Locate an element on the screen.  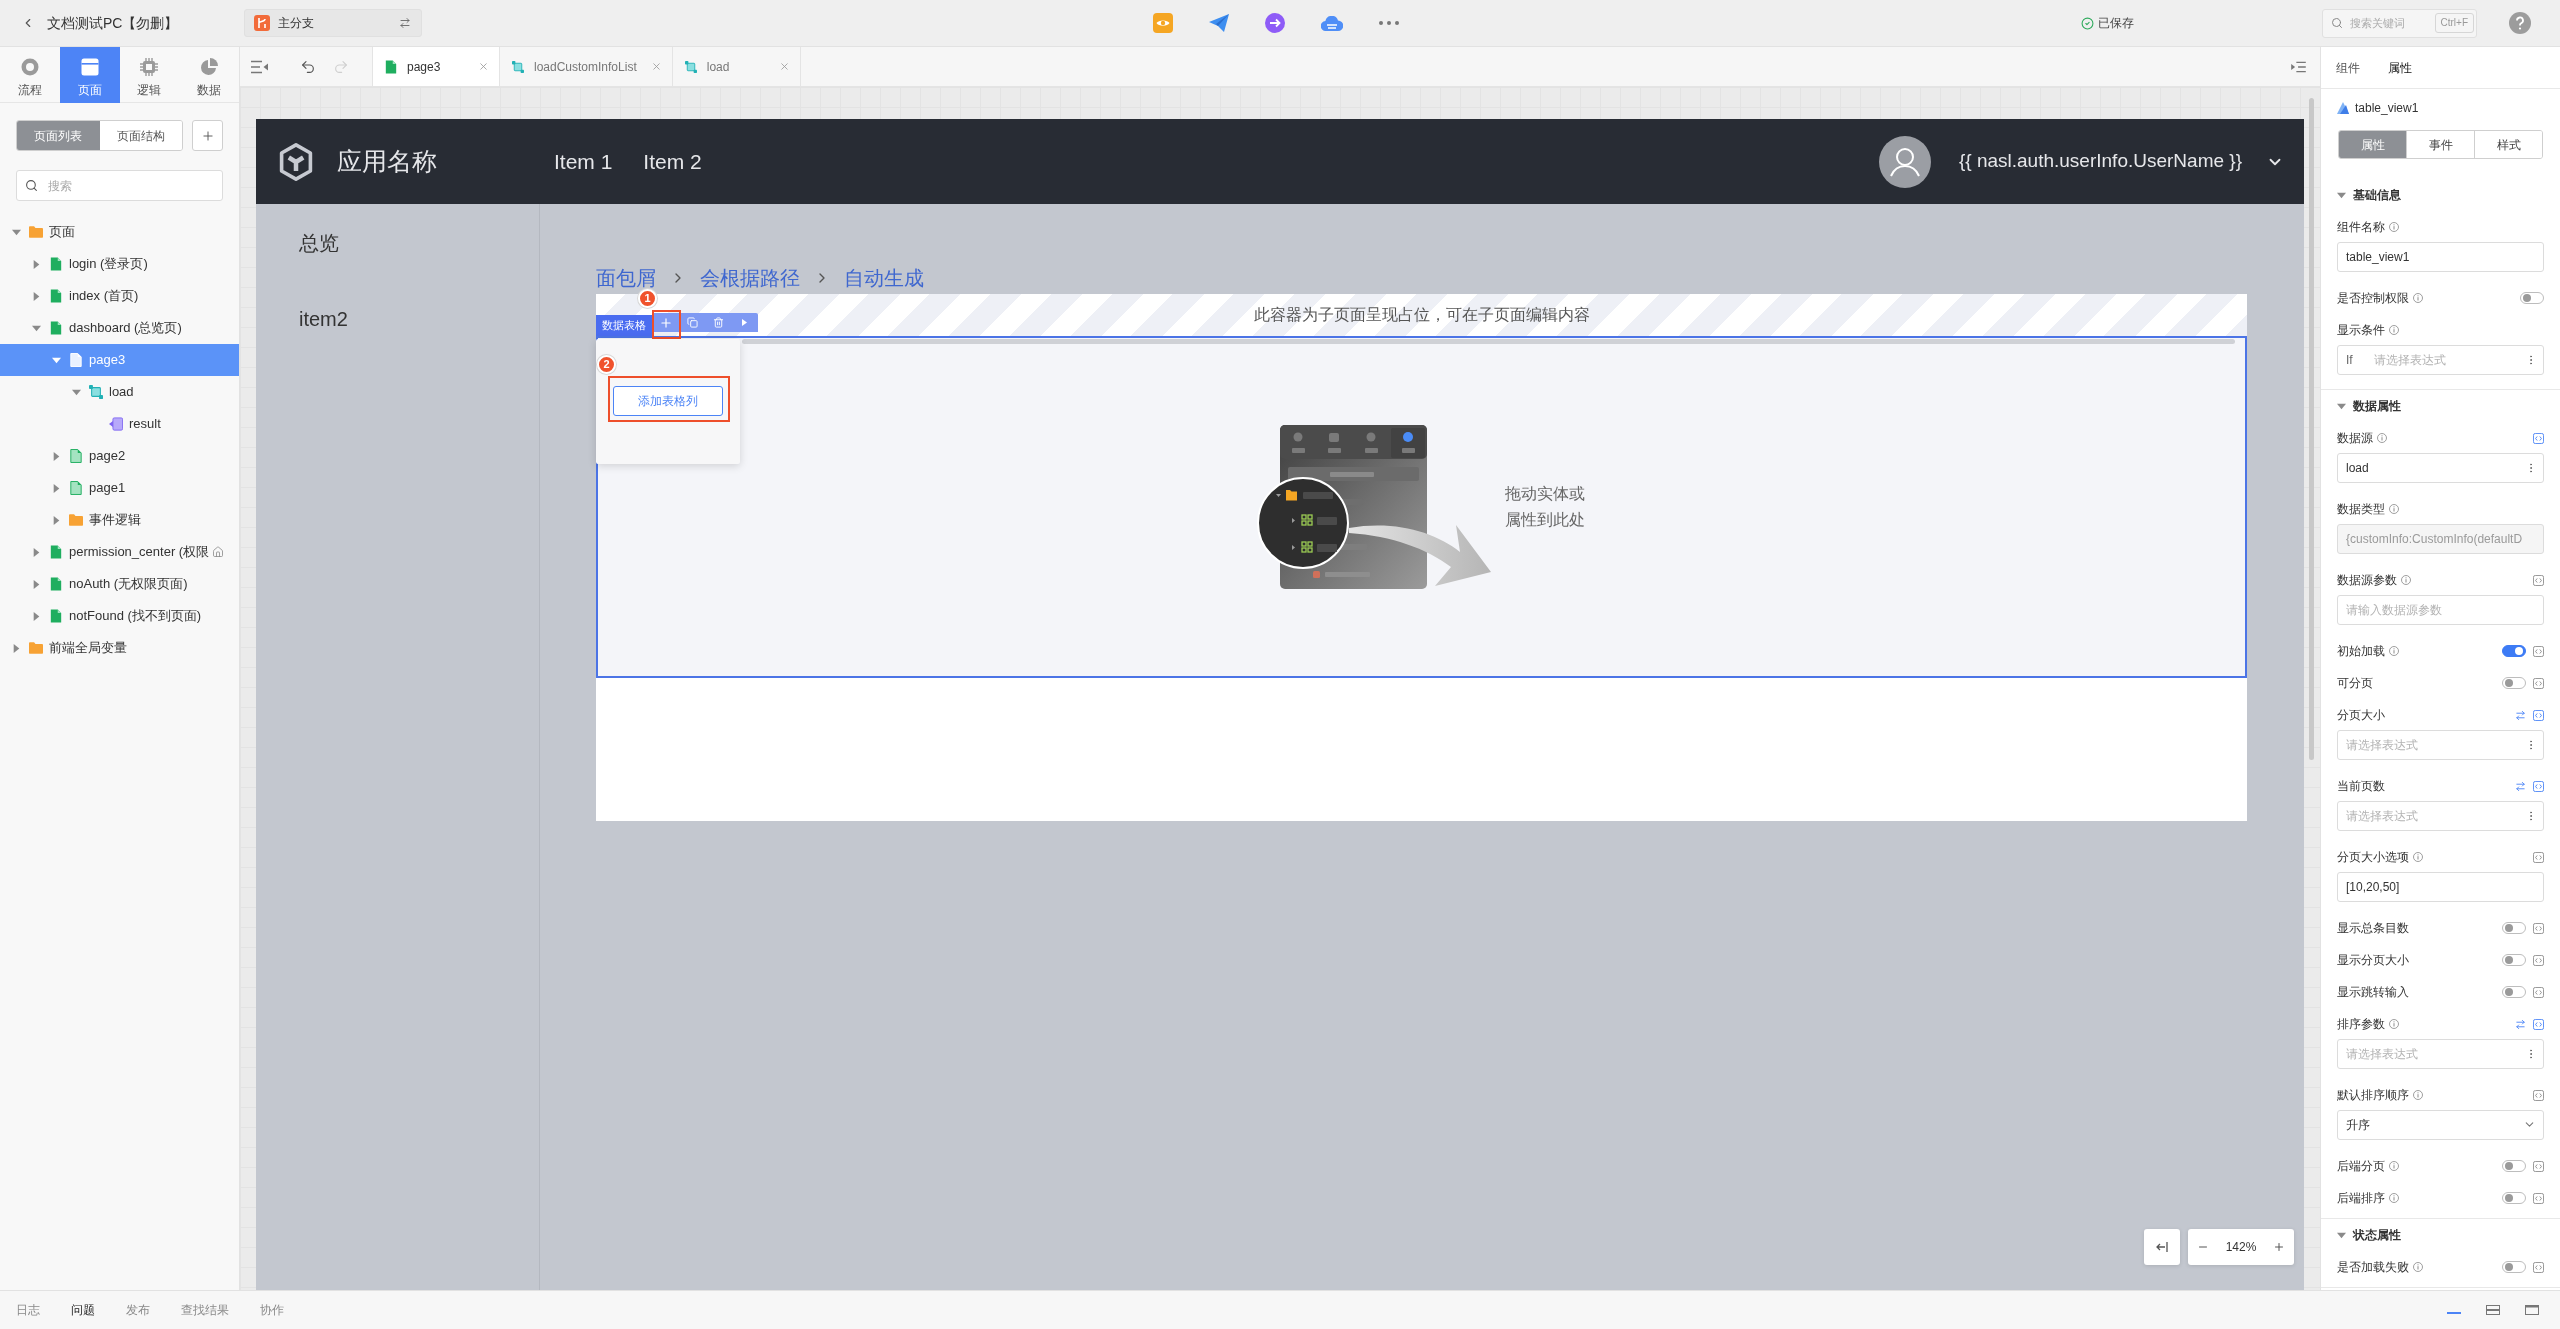
tree-item: page2 is located at coordinates (119, 456).